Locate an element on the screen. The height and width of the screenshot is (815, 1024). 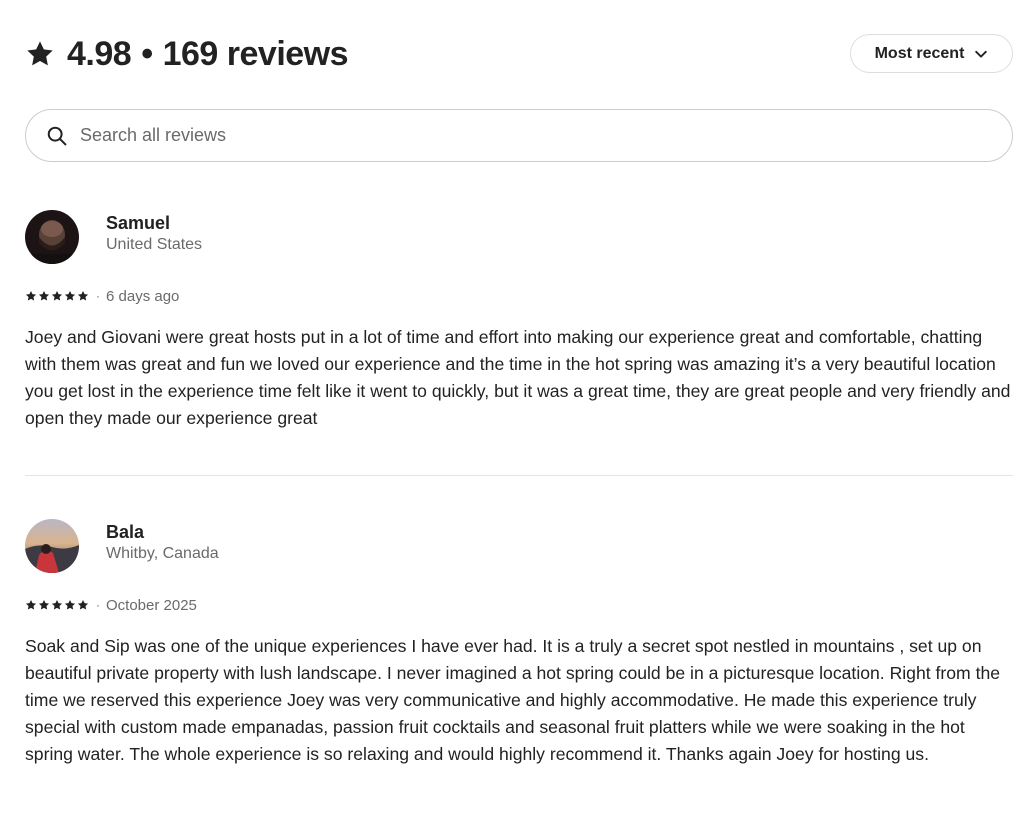
reviewer-name: Samuel is located at coordinates (138, 223).